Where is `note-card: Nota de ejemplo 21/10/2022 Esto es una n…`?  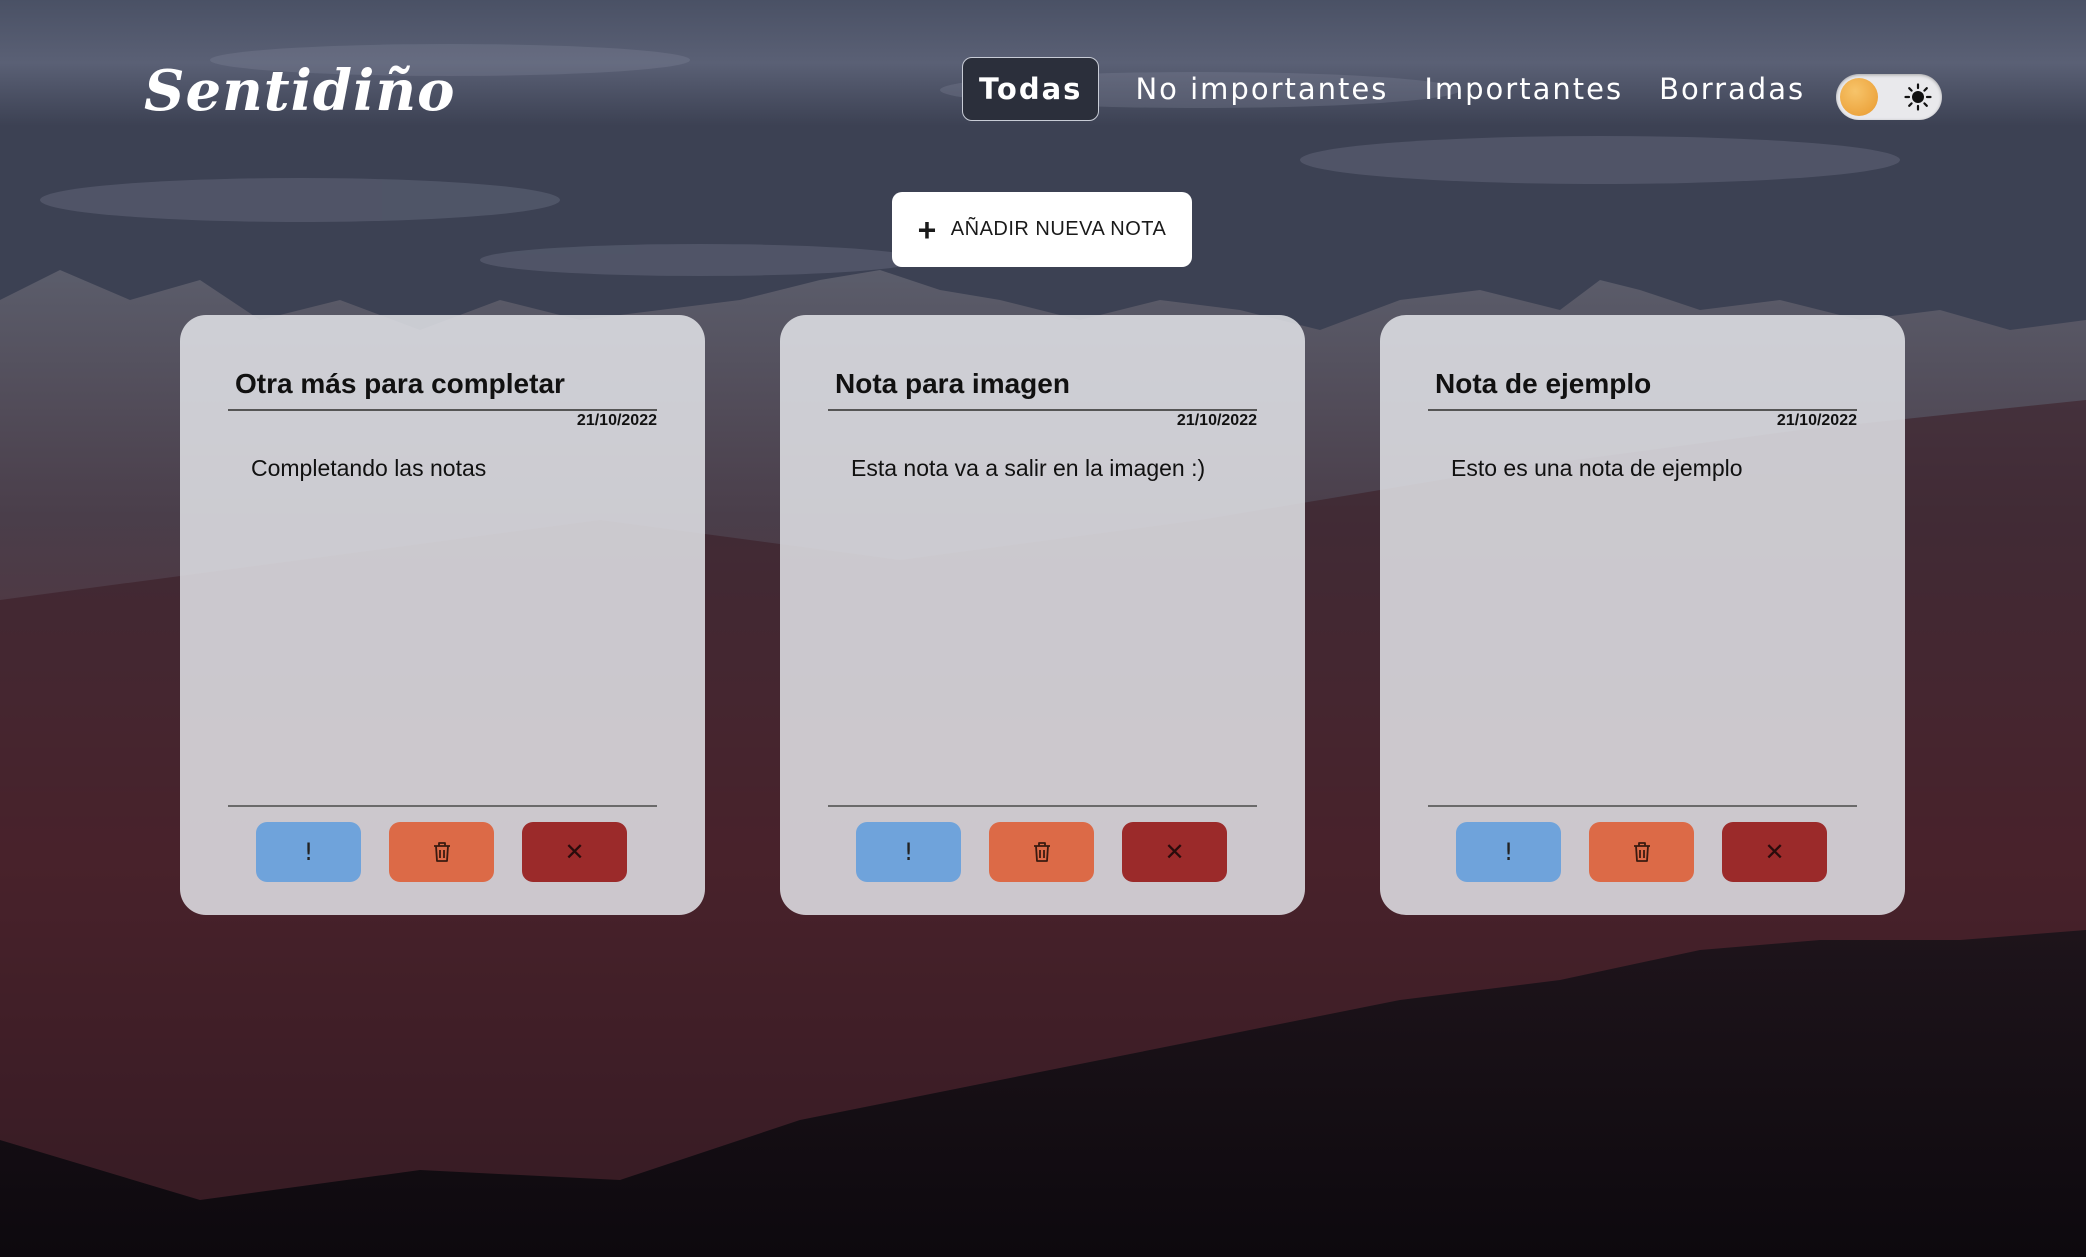 note-card: Nota de ejemplo 21/10/2022 Esto es una n… is located at coordinates (1642, 615).